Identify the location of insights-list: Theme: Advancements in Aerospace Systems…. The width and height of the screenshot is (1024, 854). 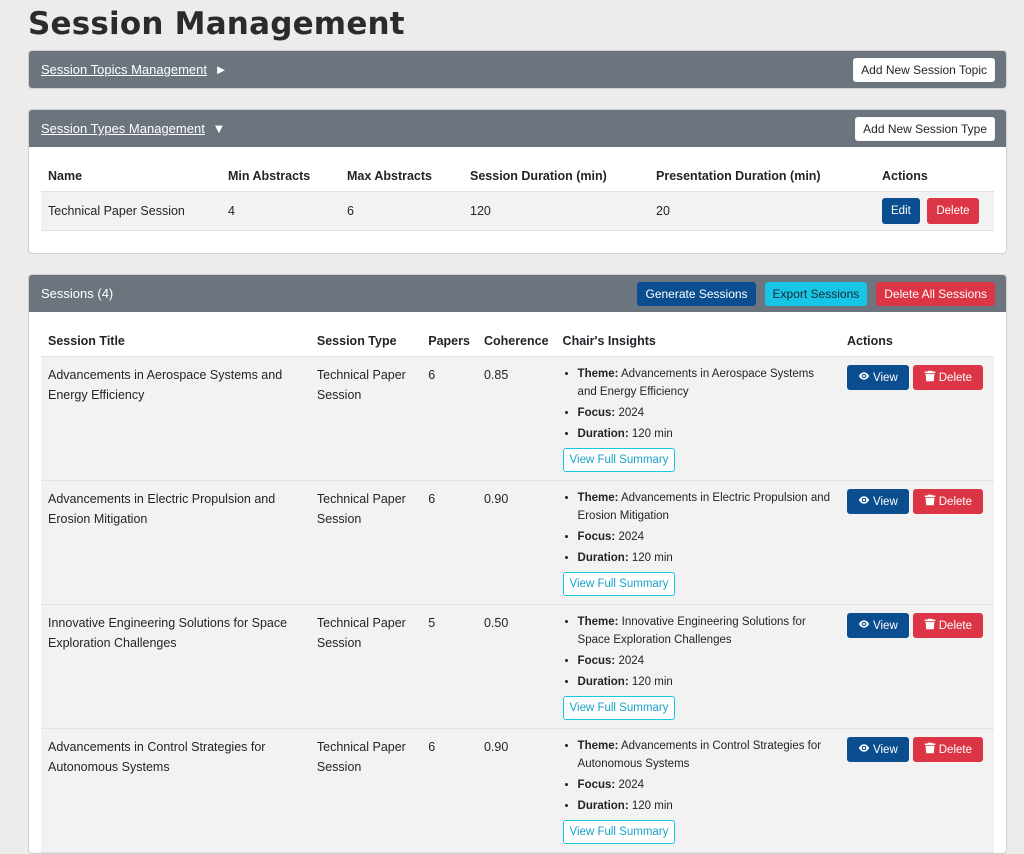
(698, 404).